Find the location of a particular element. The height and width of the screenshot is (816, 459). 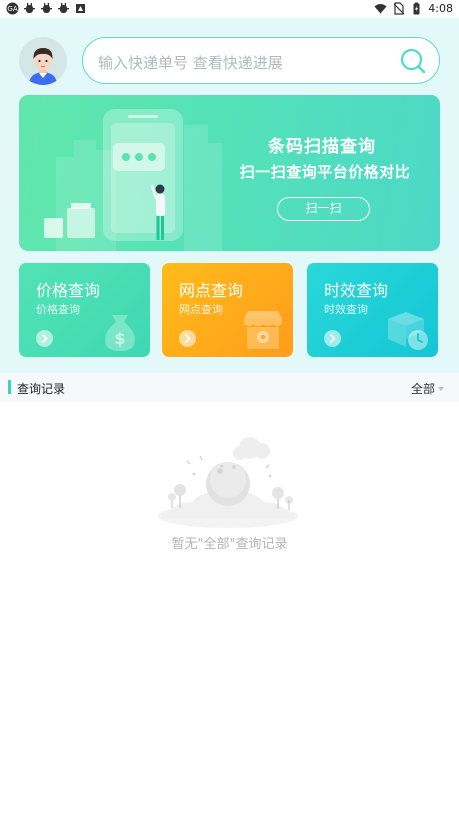

scan-button: 扫一扫 is located at coordinates (323, 209).